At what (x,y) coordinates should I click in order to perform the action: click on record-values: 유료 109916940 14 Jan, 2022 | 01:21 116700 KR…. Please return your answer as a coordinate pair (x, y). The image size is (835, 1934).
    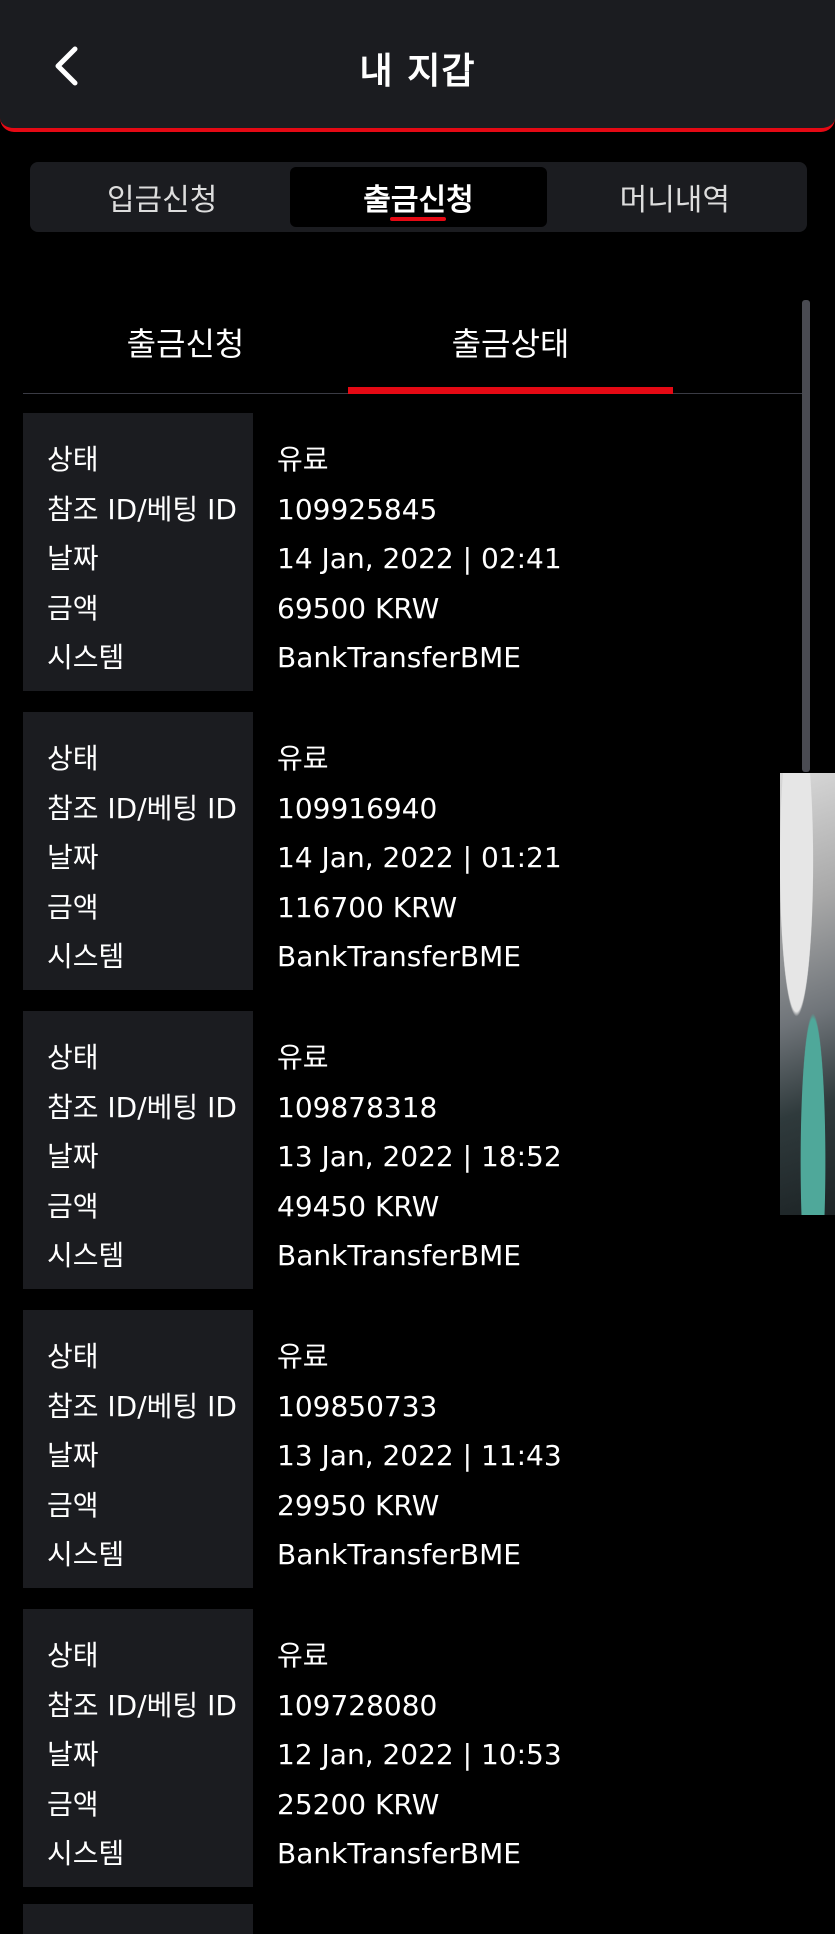
    Looking at the image, I should click on (407, 851).